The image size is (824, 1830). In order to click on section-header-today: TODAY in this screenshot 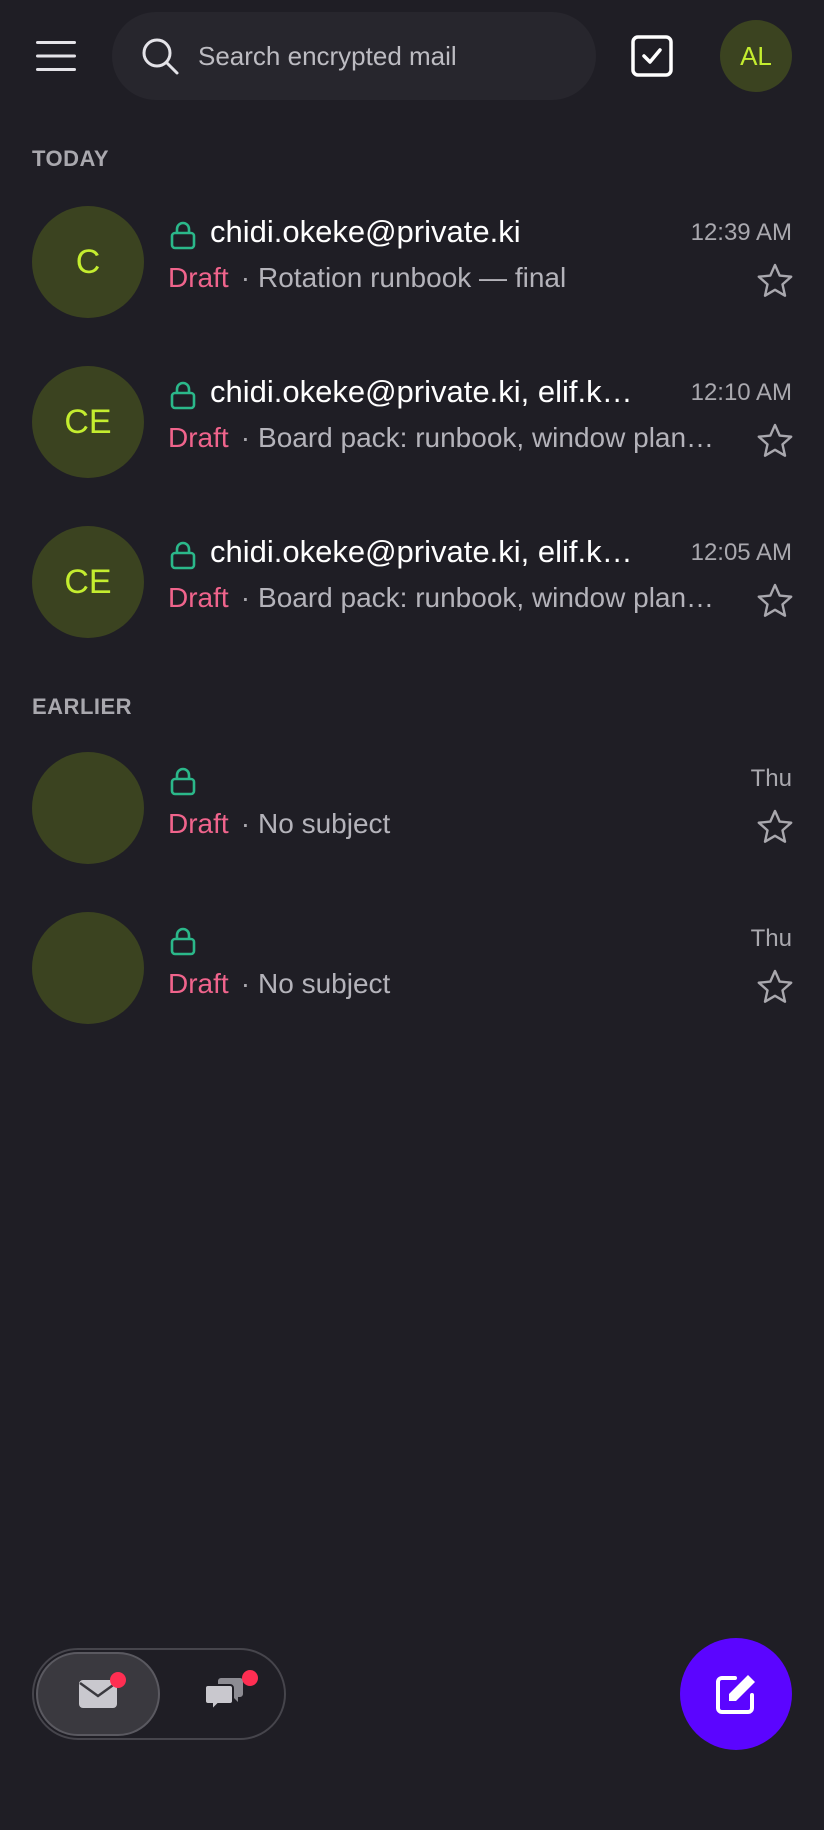, I will do `click(71, 158)`.